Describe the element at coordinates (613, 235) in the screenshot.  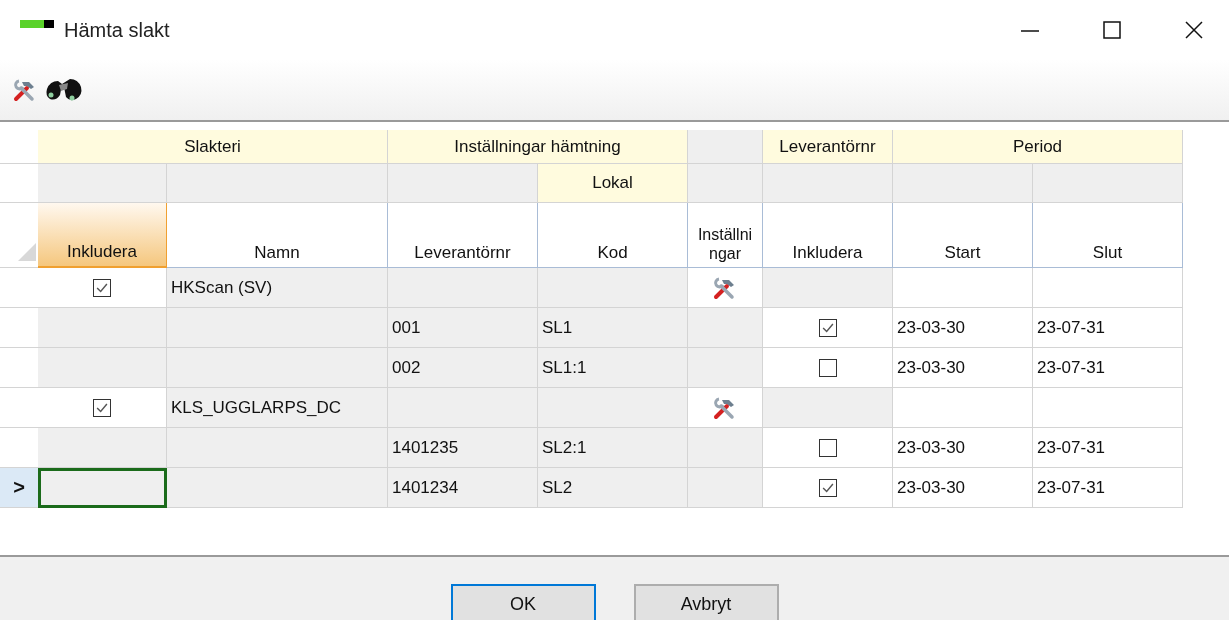
I see `column-header: Kod` at that location.